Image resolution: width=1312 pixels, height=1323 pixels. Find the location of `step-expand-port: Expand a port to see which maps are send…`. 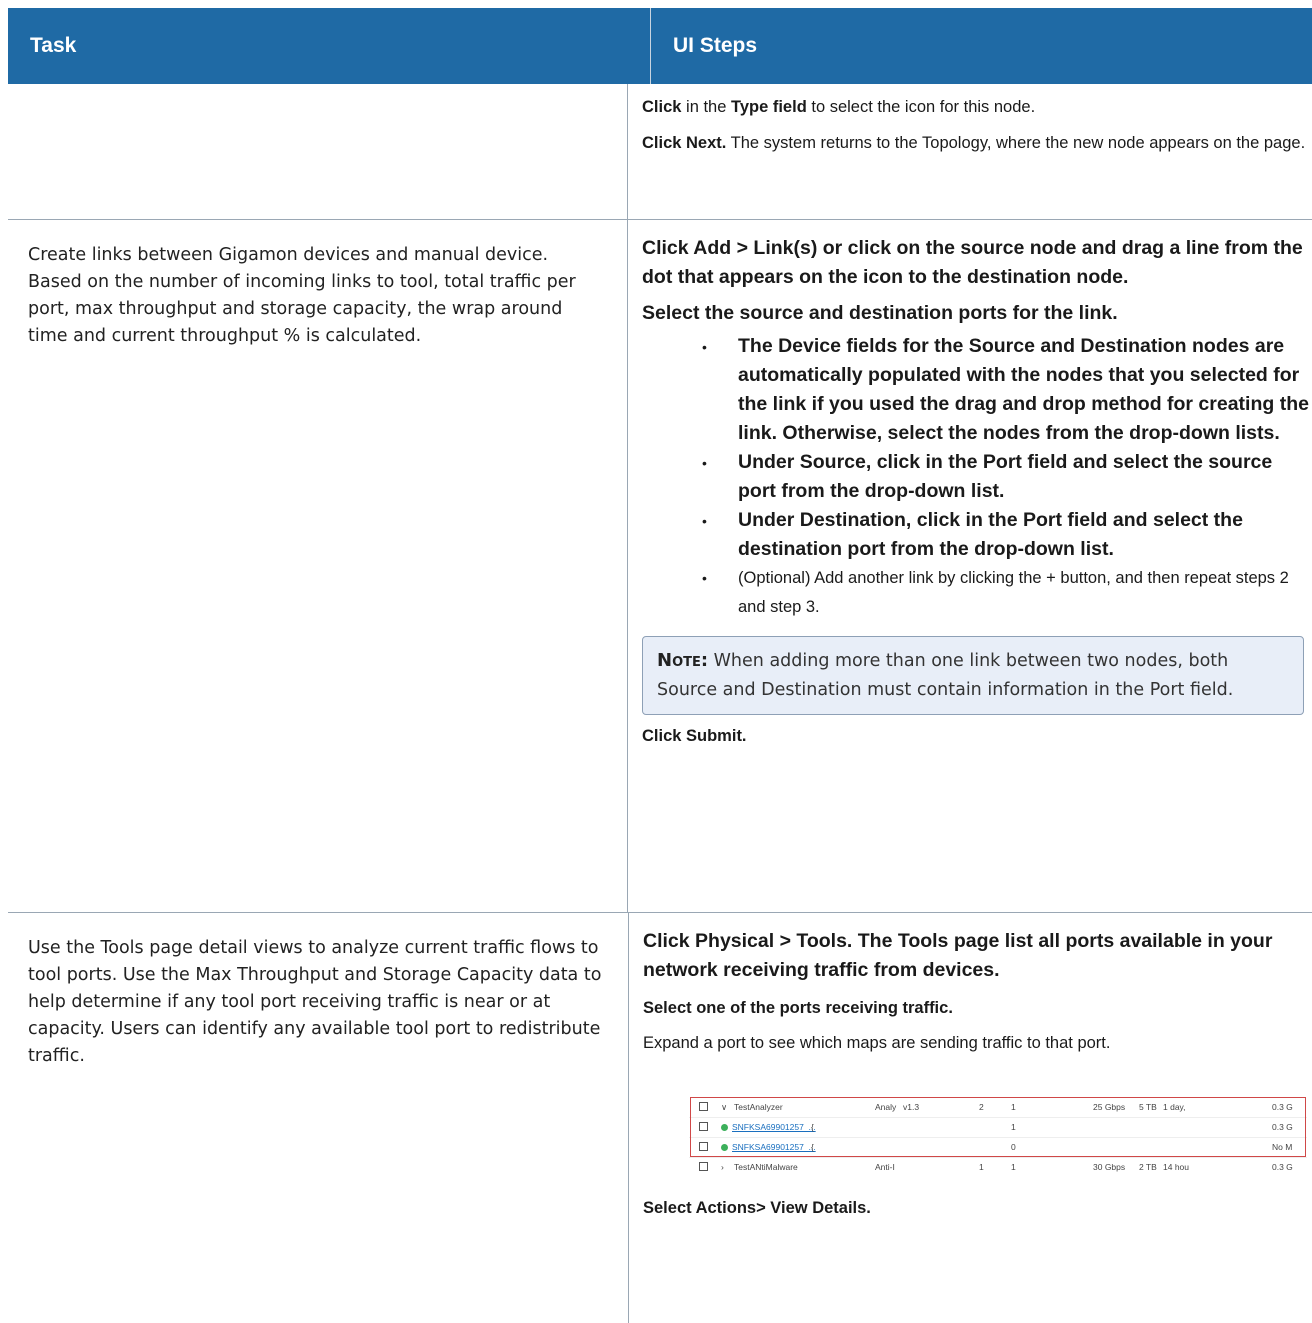

step-expand-port: Expand a port to see which maps are send… is located at coordinates (977, 1043).